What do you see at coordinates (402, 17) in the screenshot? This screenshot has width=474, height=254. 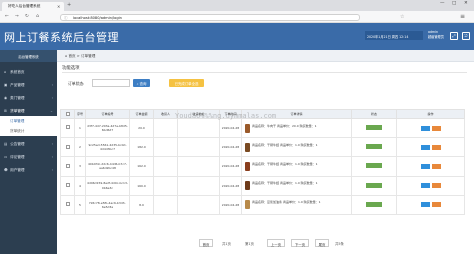 I see `bookmark-star-icon: ☆` at bounding box center [402, 17].